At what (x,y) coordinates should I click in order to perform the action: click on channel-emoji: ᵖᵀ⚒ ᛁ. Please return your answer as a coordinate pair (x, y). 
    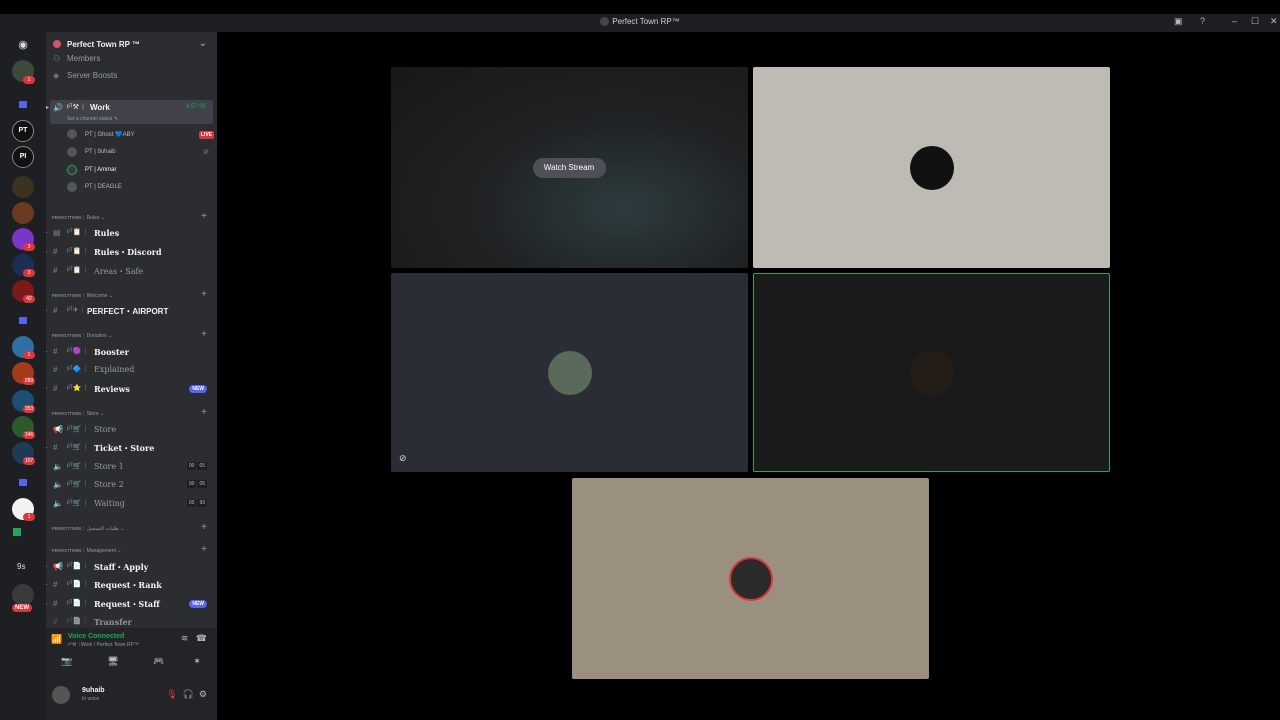
    Looking at the image, I should click on (76, 107).